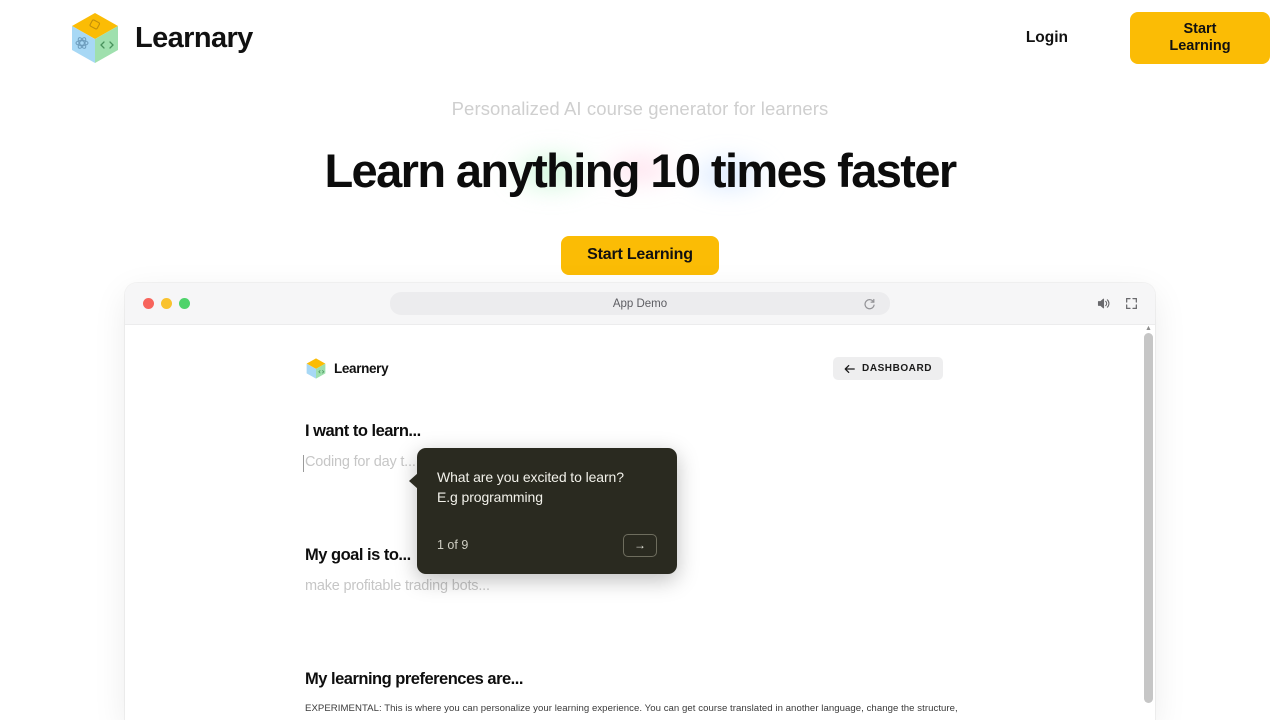 This screenshot has width=1280, height=720. I want to click on speaker-icon, so click(1103, 303).